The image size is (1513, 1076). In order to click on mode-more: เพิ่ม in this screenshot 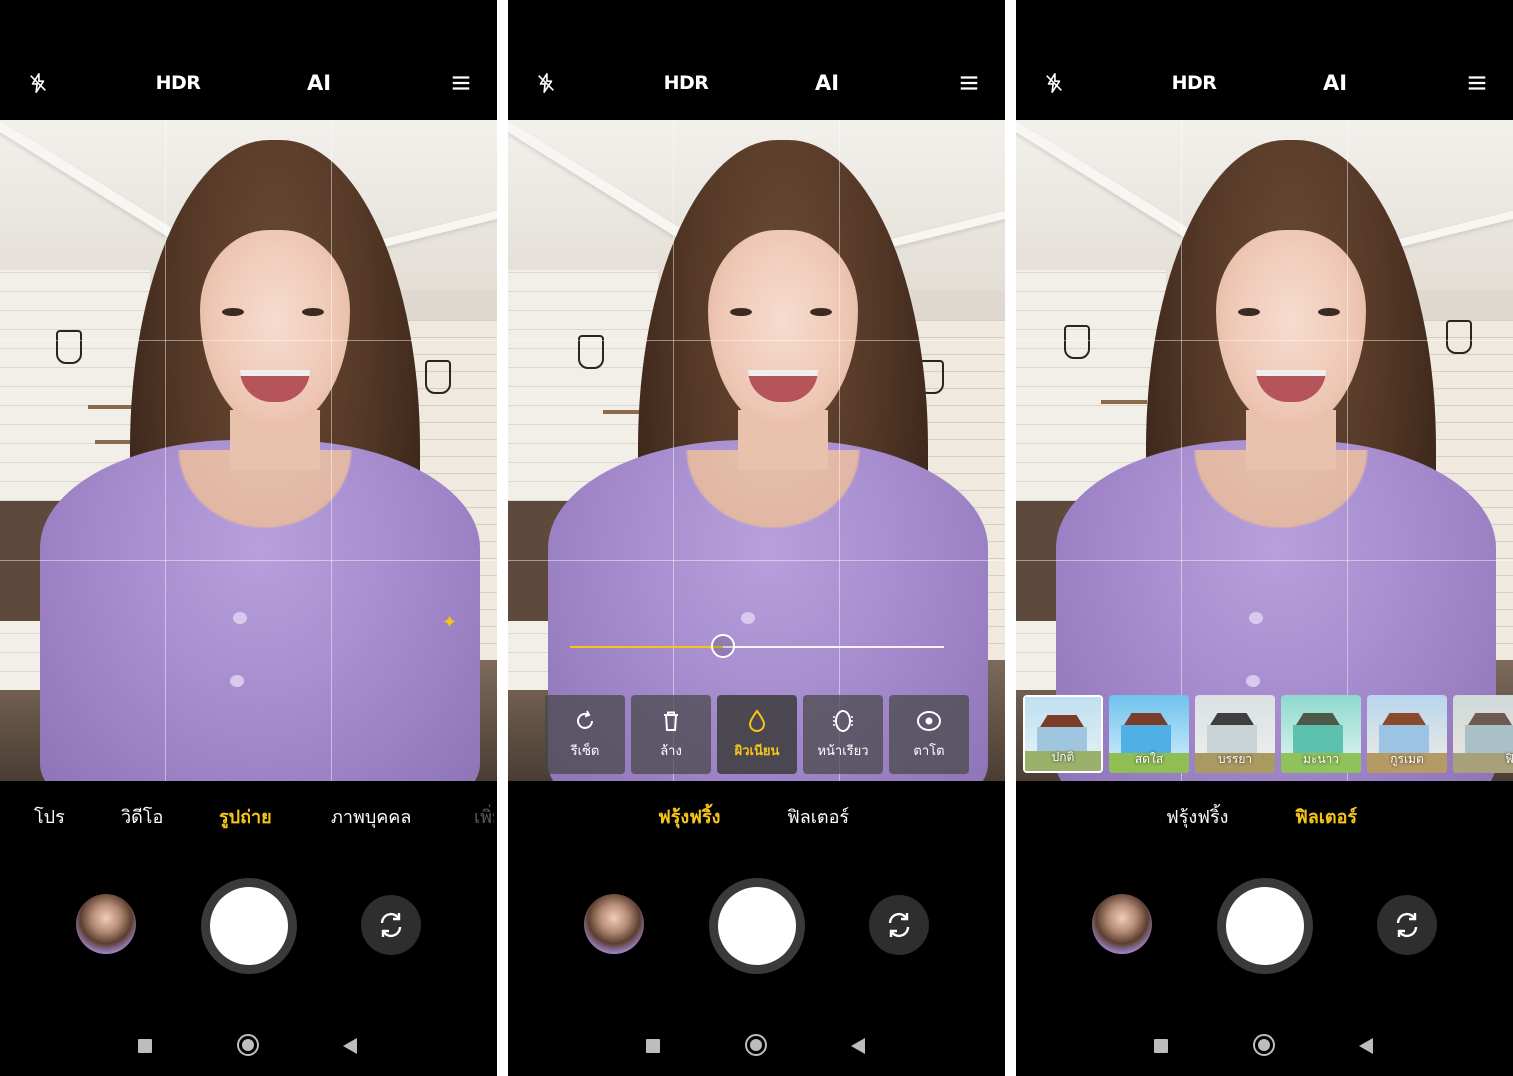, I will do `click(484, 818)`.